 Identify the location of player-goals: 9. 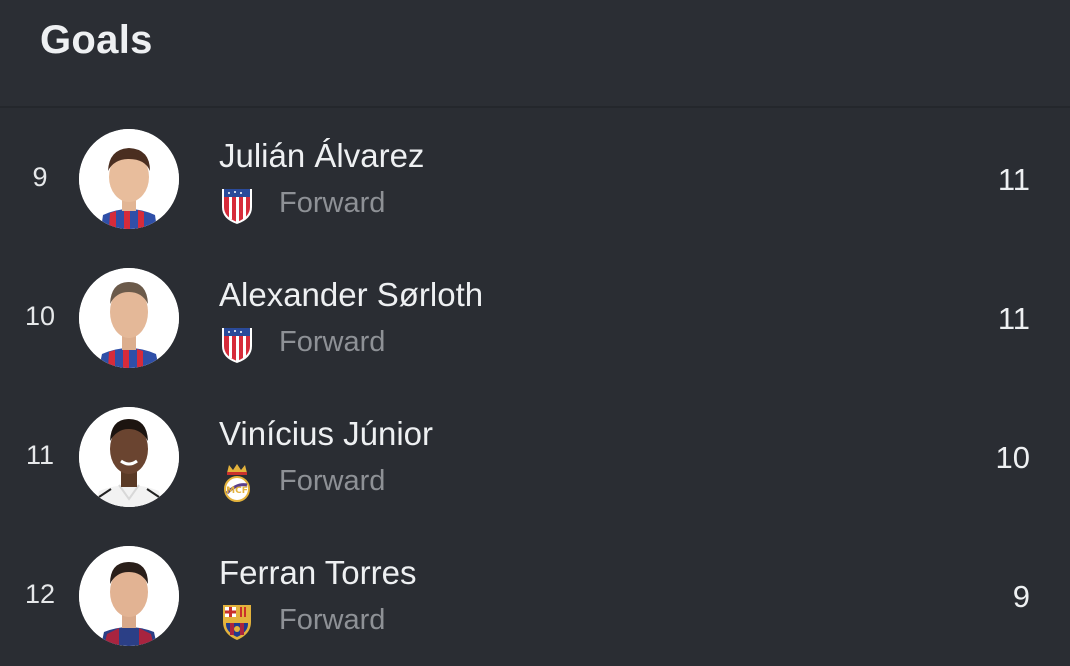
(1021, 596).